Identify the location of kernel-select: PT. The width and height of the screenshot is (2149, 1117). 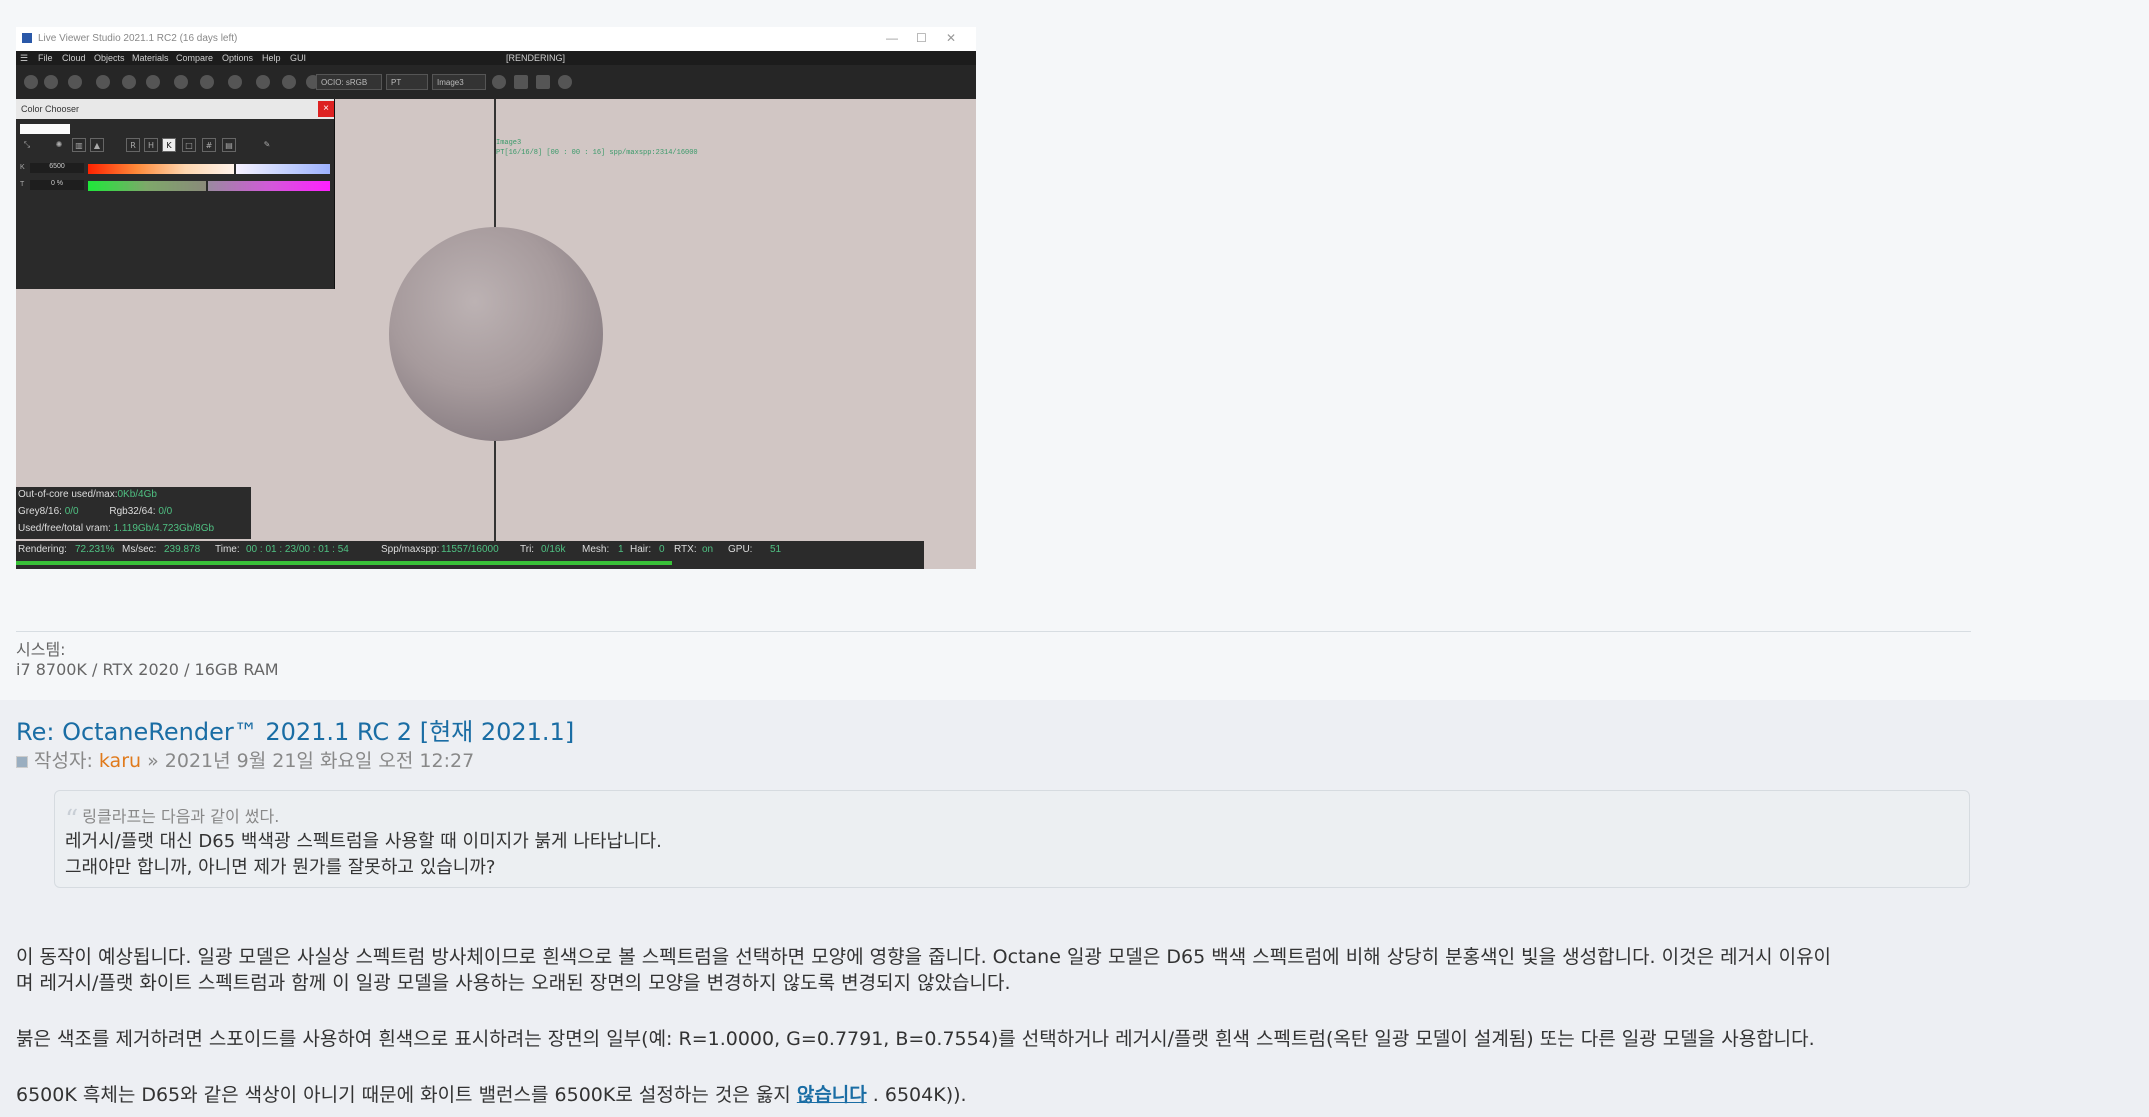
(407, 82).